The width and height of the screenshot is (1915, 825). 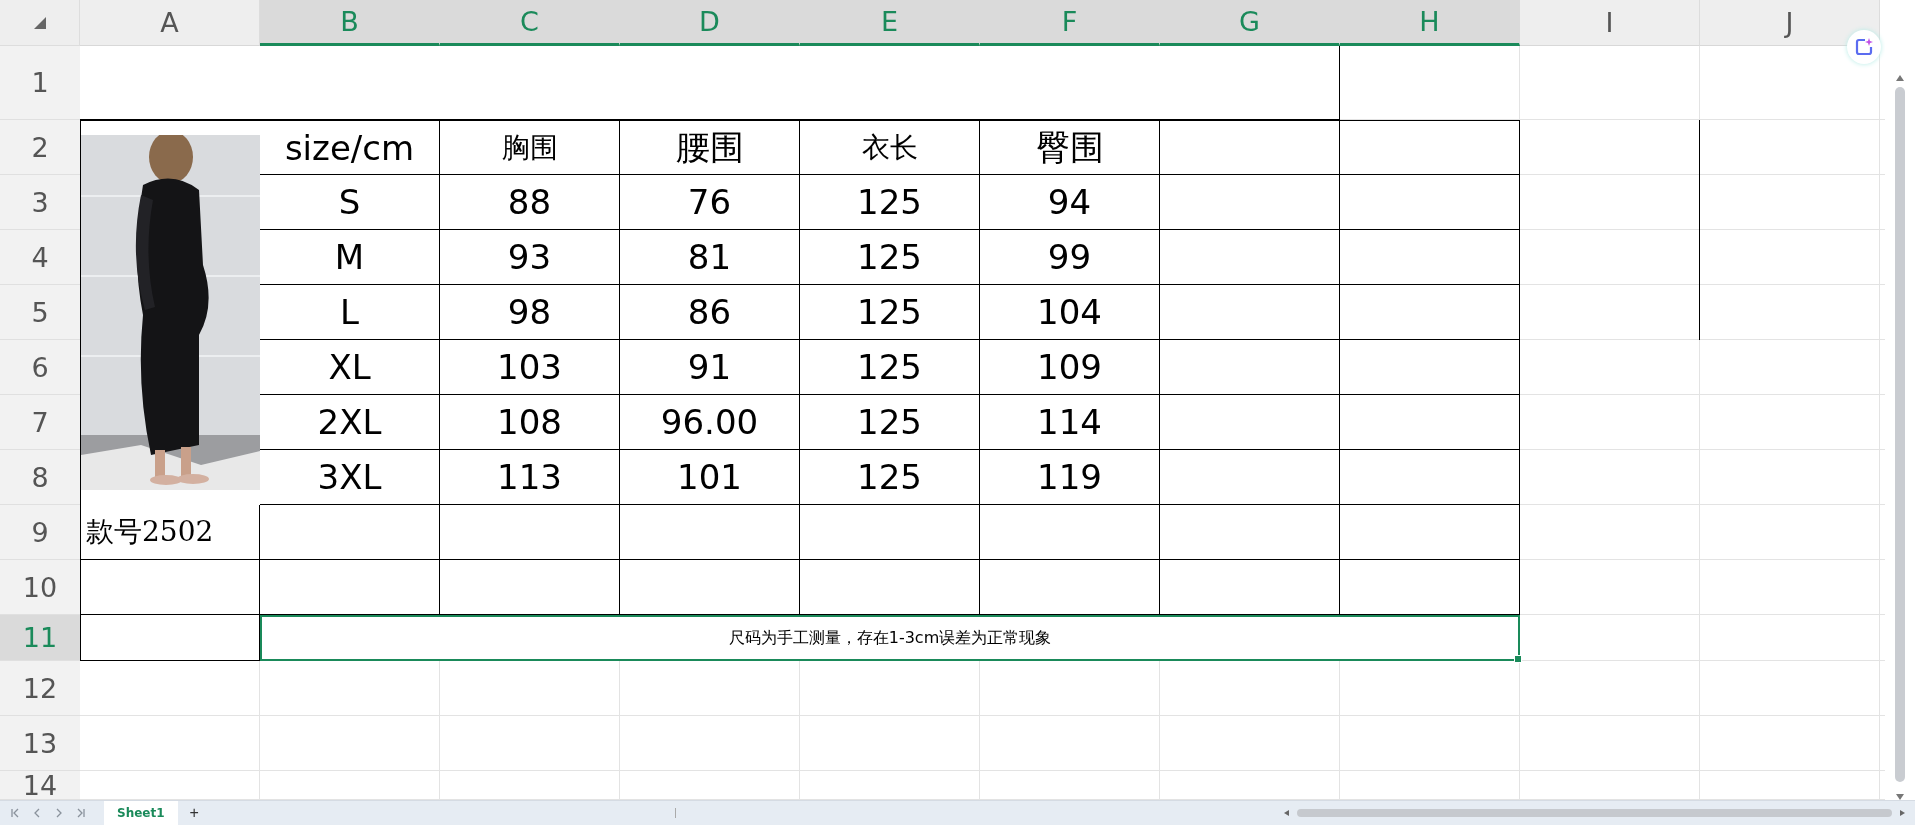 I want to click on fill-handle, so click(x=1518, y=659).